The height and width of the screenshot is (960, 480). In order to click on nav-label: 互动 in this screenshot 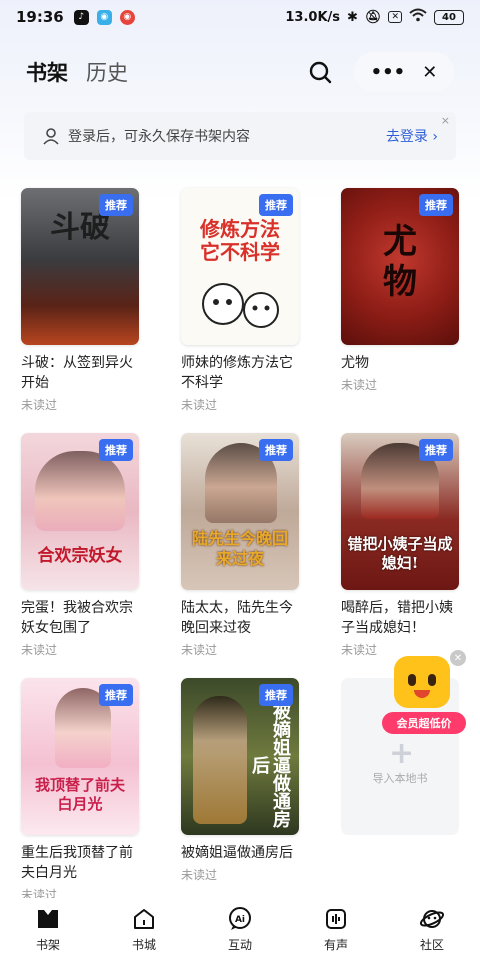, I will do `click(239, 945)`.